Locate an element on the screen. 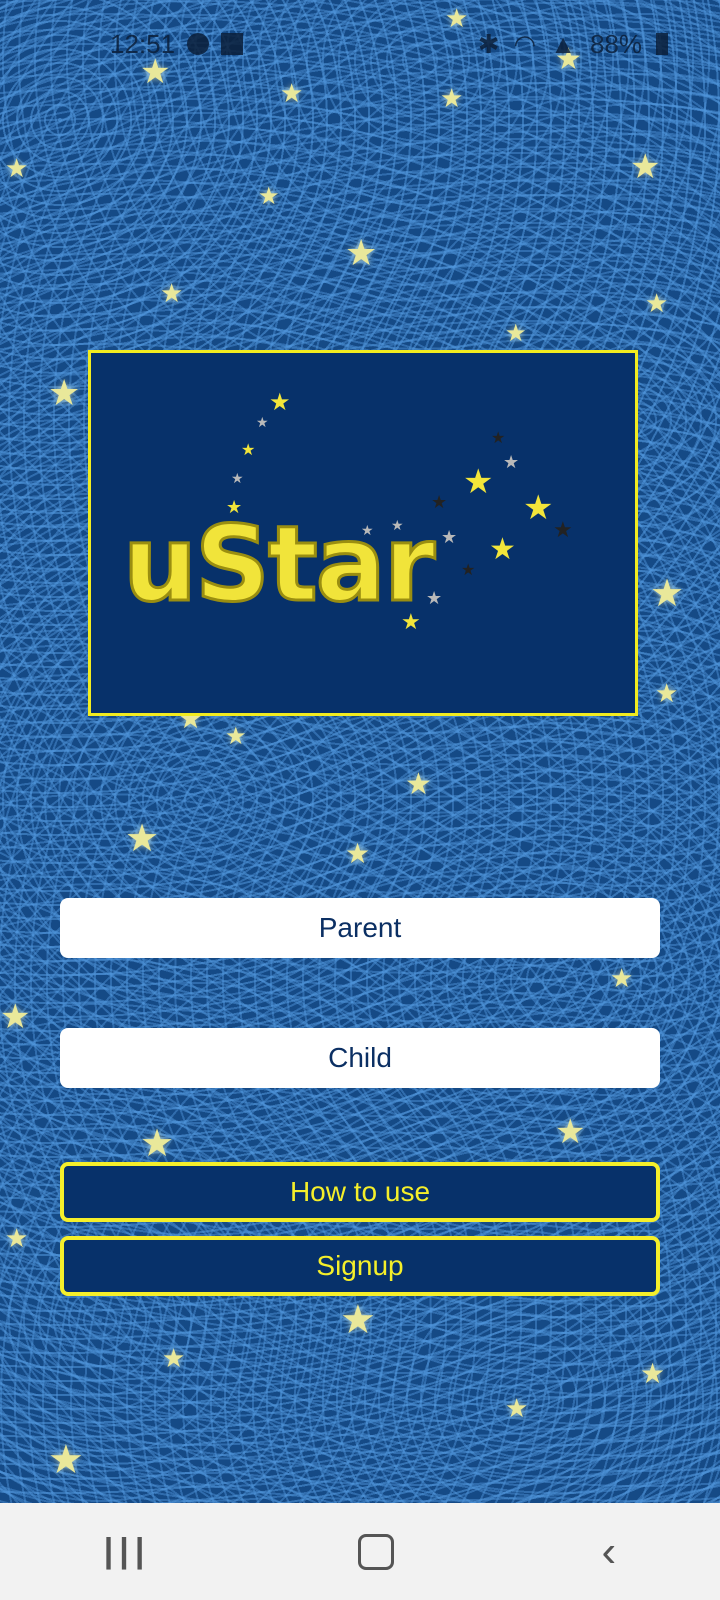 The width and height of the screenshot is (720, 1600). system-navigation-bar: ||| ‹ is located at coordinates (360, 1551).